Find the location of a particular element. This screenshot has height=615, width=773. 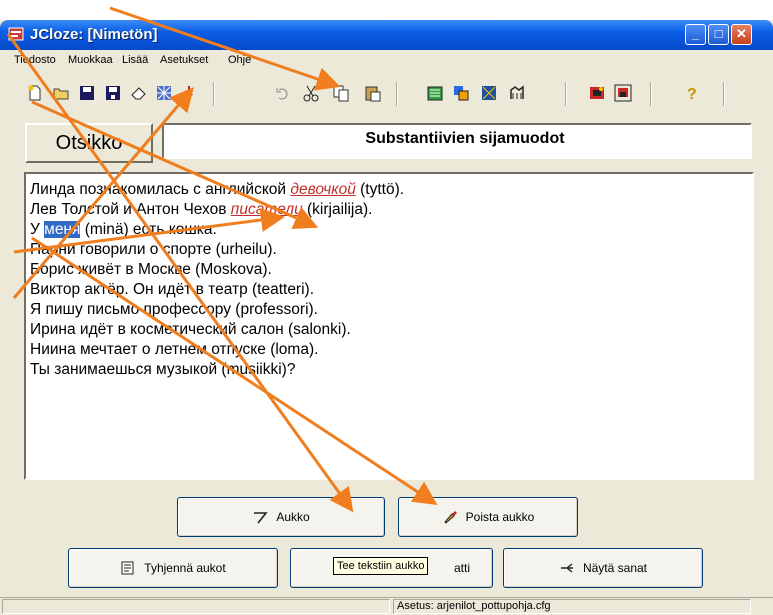

text-line: Я пишу письмо профессору (professori). is located at coordinates (174, 309).